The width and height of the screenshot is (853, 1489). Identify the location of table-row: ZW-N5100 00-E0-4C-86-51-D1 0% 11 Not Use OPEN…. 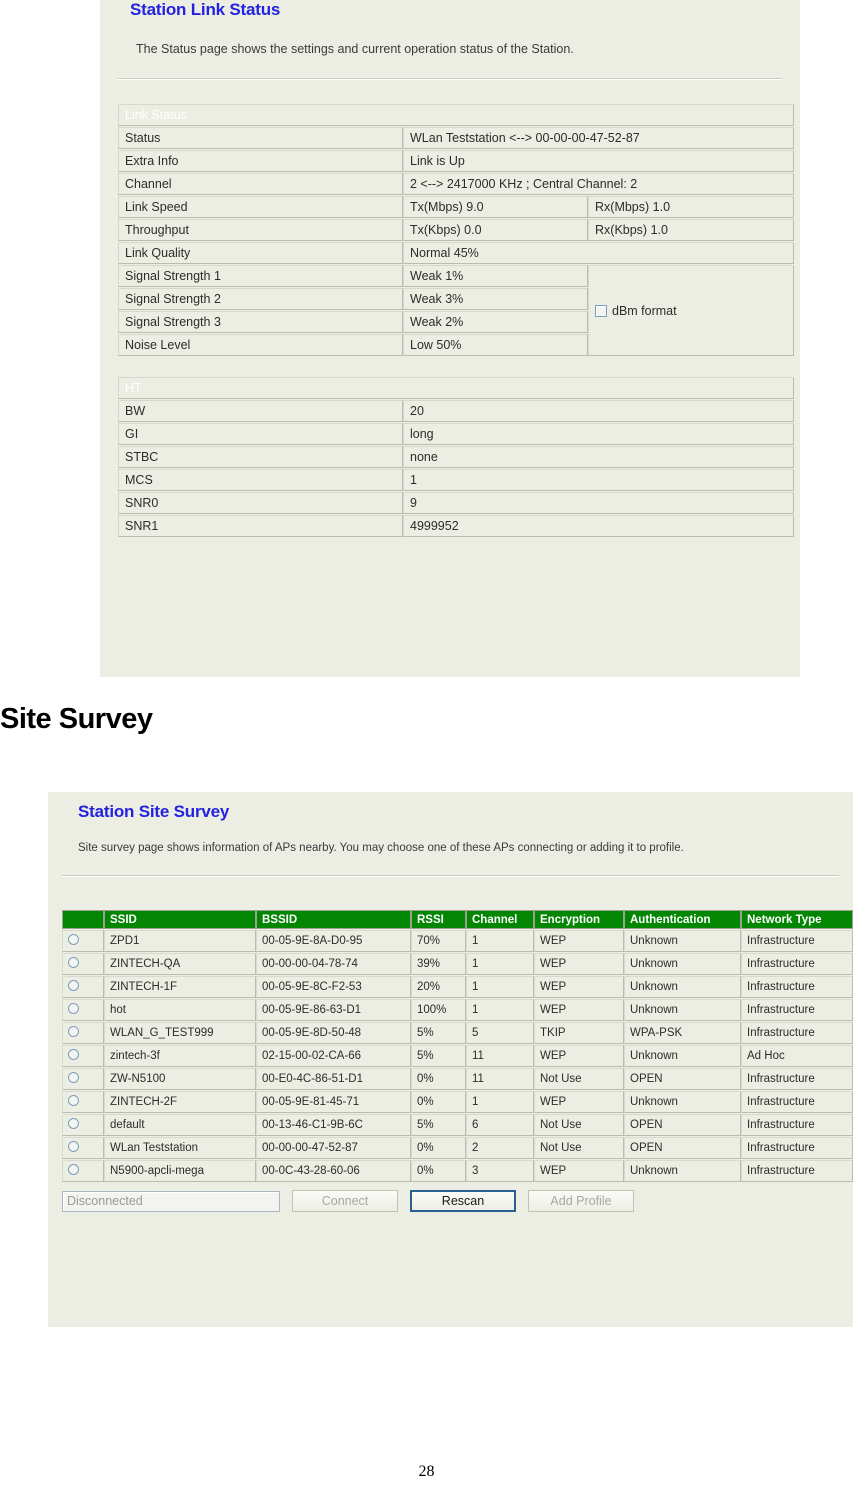
(457, 1079).